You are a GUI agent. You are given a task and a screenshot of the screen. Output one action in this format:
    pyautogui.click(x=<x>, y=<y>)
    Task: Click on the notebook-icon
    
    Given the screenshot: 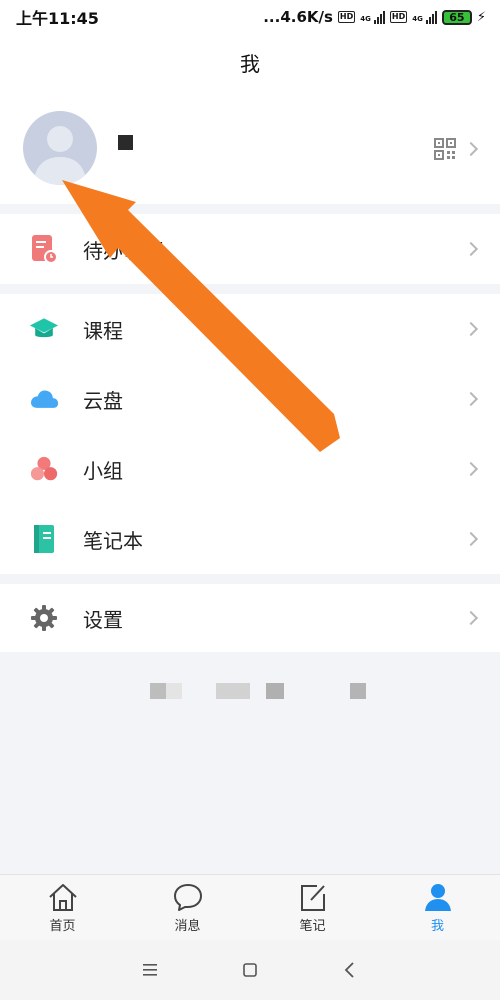 What is the action you would take?
    pyautogui.click(x=44, y=539)
    